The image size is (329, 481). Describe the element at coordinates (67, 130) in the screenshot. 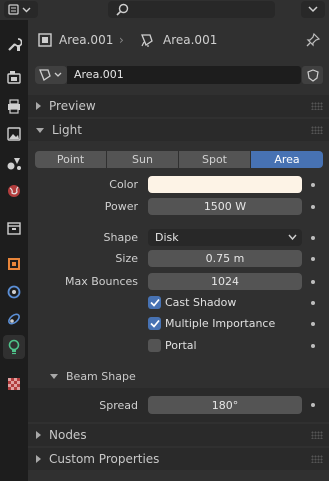

I see `light-panel-title: Light` at that location.